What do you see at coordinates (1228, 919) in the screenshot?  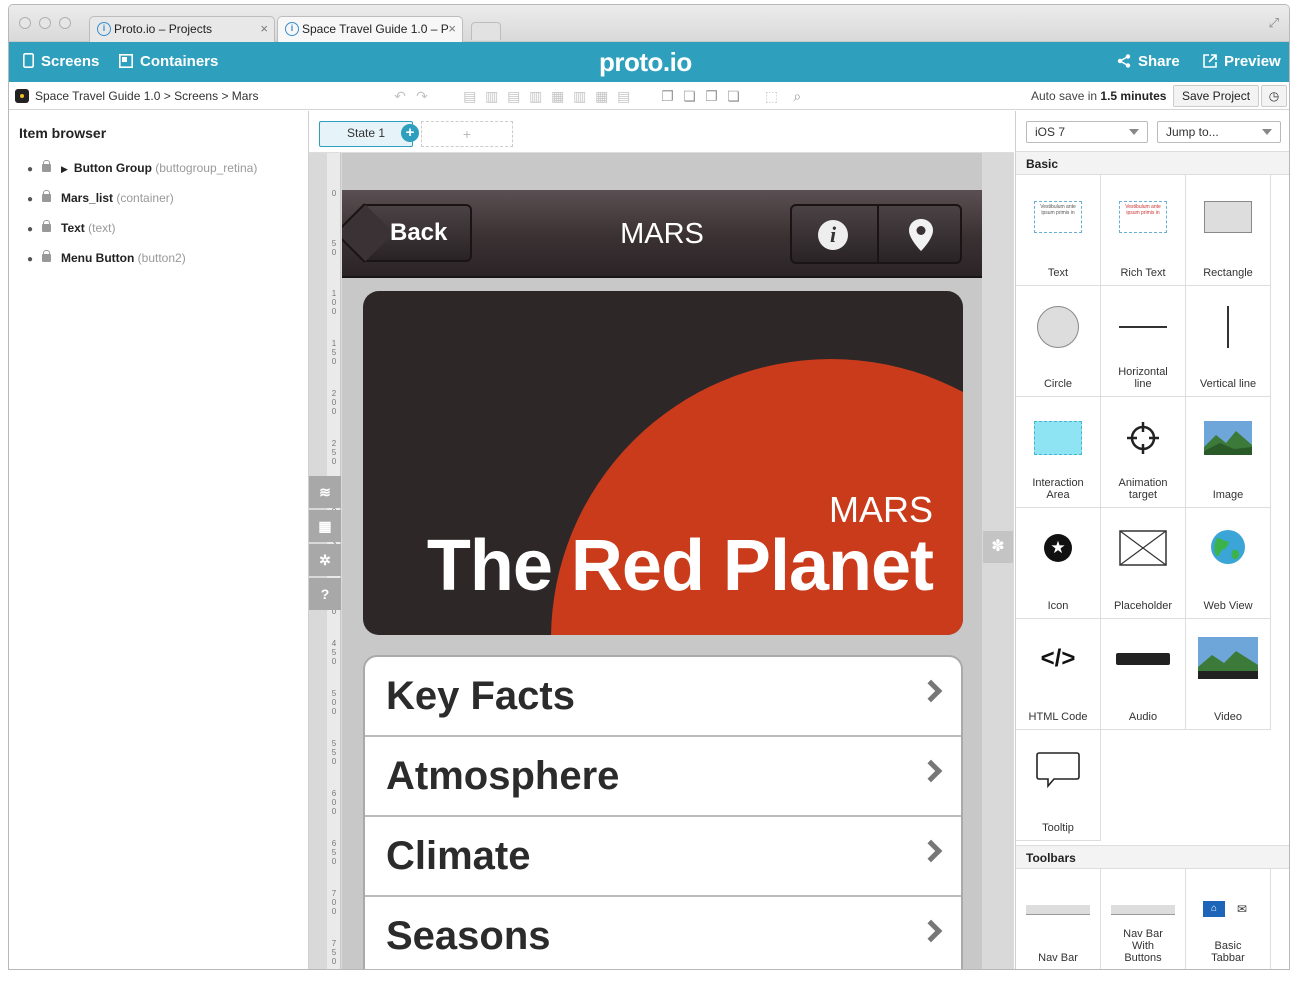 I see `component-basic-tabbar: ⌂ ✉ Basic Tabbar` at bounding box center [1228, 919].